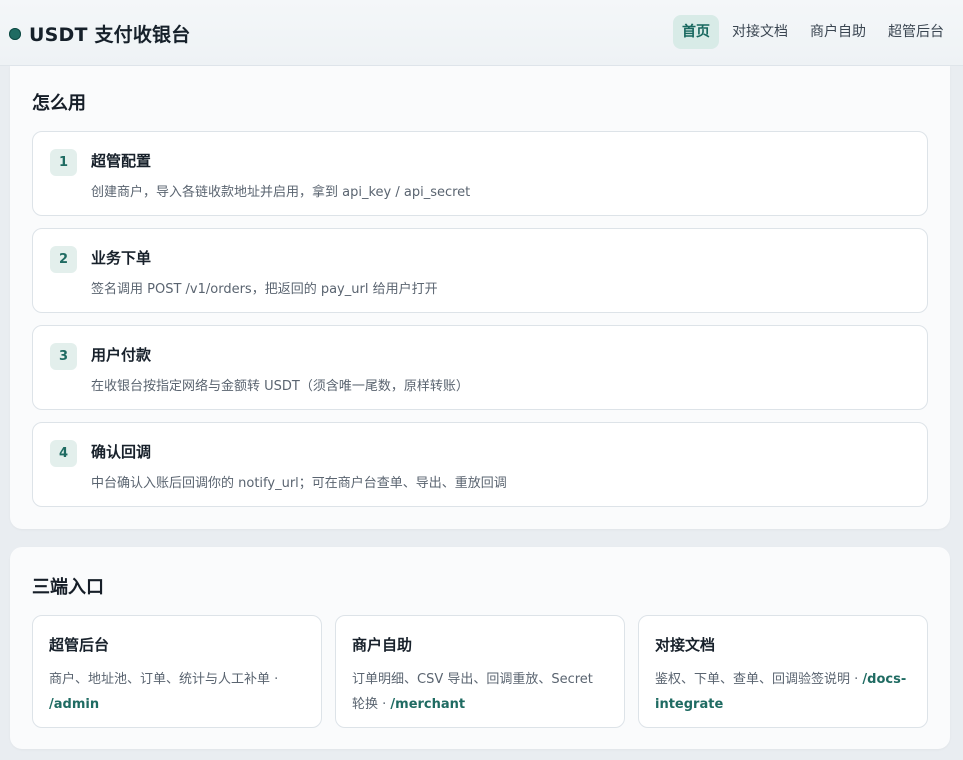 The image size is (963, 760). What do you see at coordinates (781, 692) in the screenshot?
I see `entry-description: 鉴权、下单、查单、回调验签说明 · /docs-integrate` at bounding box center [781, 692].